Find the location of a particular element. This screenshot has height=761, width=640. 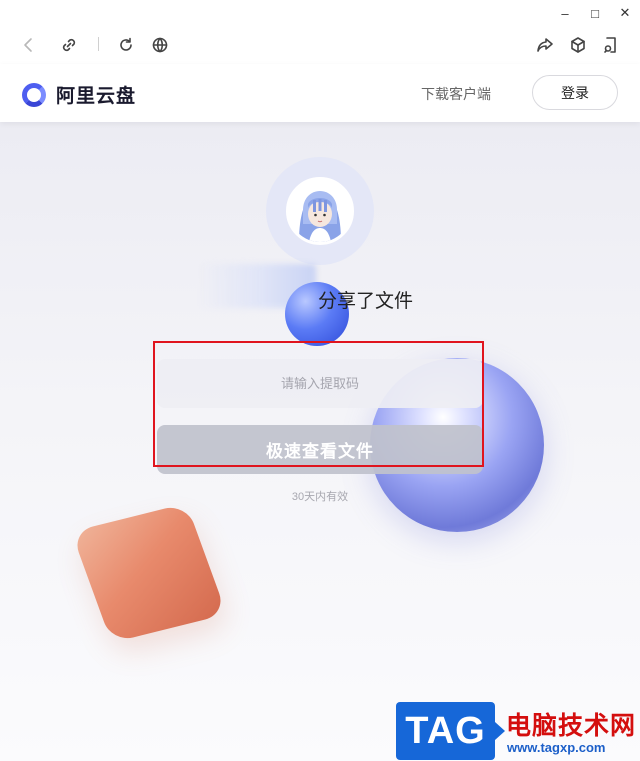

maximize-icon: □ is located at coordinates (595, 13).